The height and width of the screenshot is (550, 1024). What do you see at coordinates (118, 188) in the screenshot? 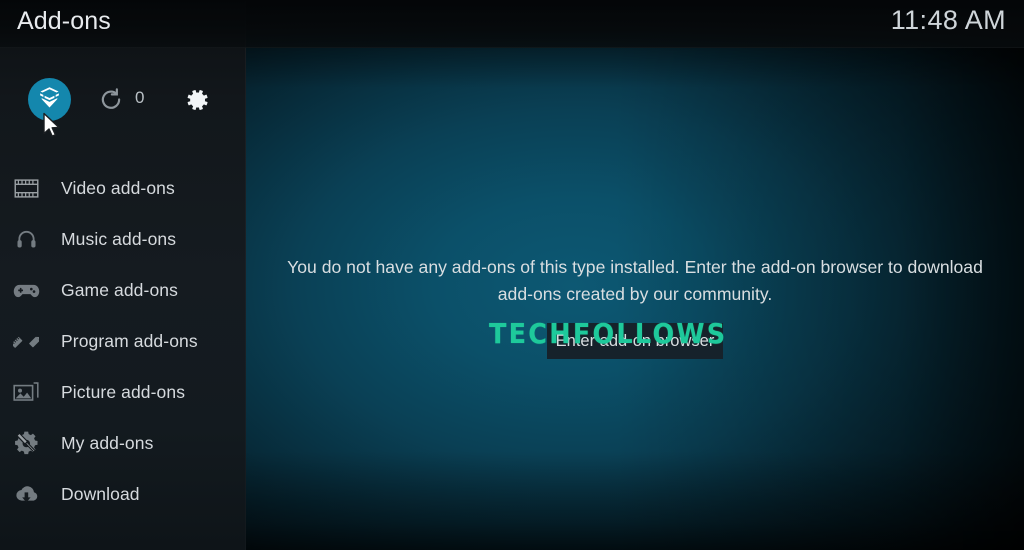
I see `sidebar-item-label: Video add-ons` at bounding box center [118, 188].